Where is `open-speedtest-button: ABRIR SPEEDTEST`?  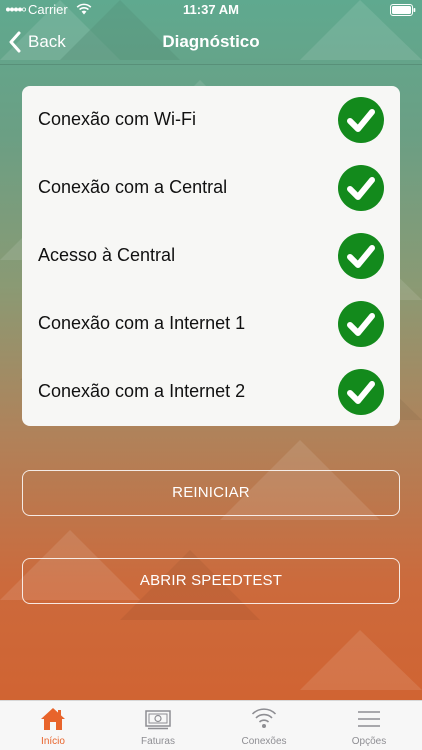
open-speedtest-button: ABRIR SPEEDTEST is located at coordinates (211, 581).